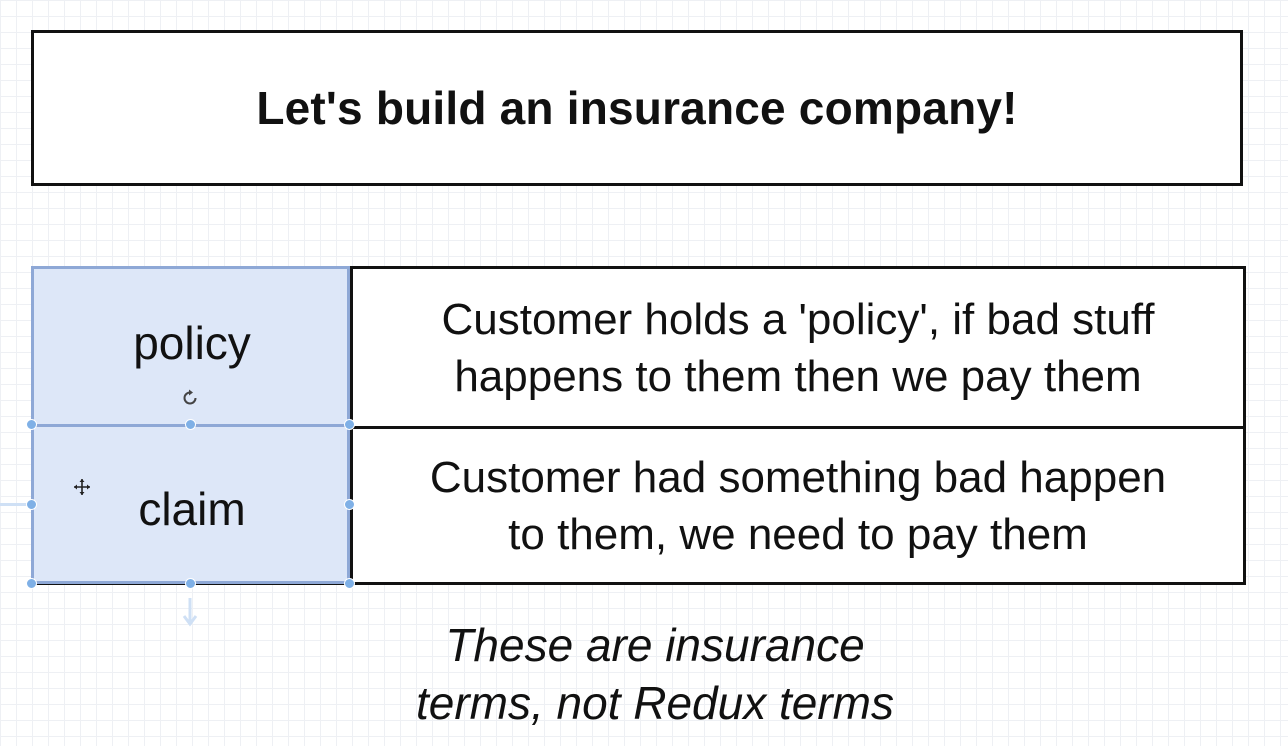  What do you see at coordinates (192, 342) in the screenshot?
I see `term-label-policy: policy` at bounding box center [192, 342].